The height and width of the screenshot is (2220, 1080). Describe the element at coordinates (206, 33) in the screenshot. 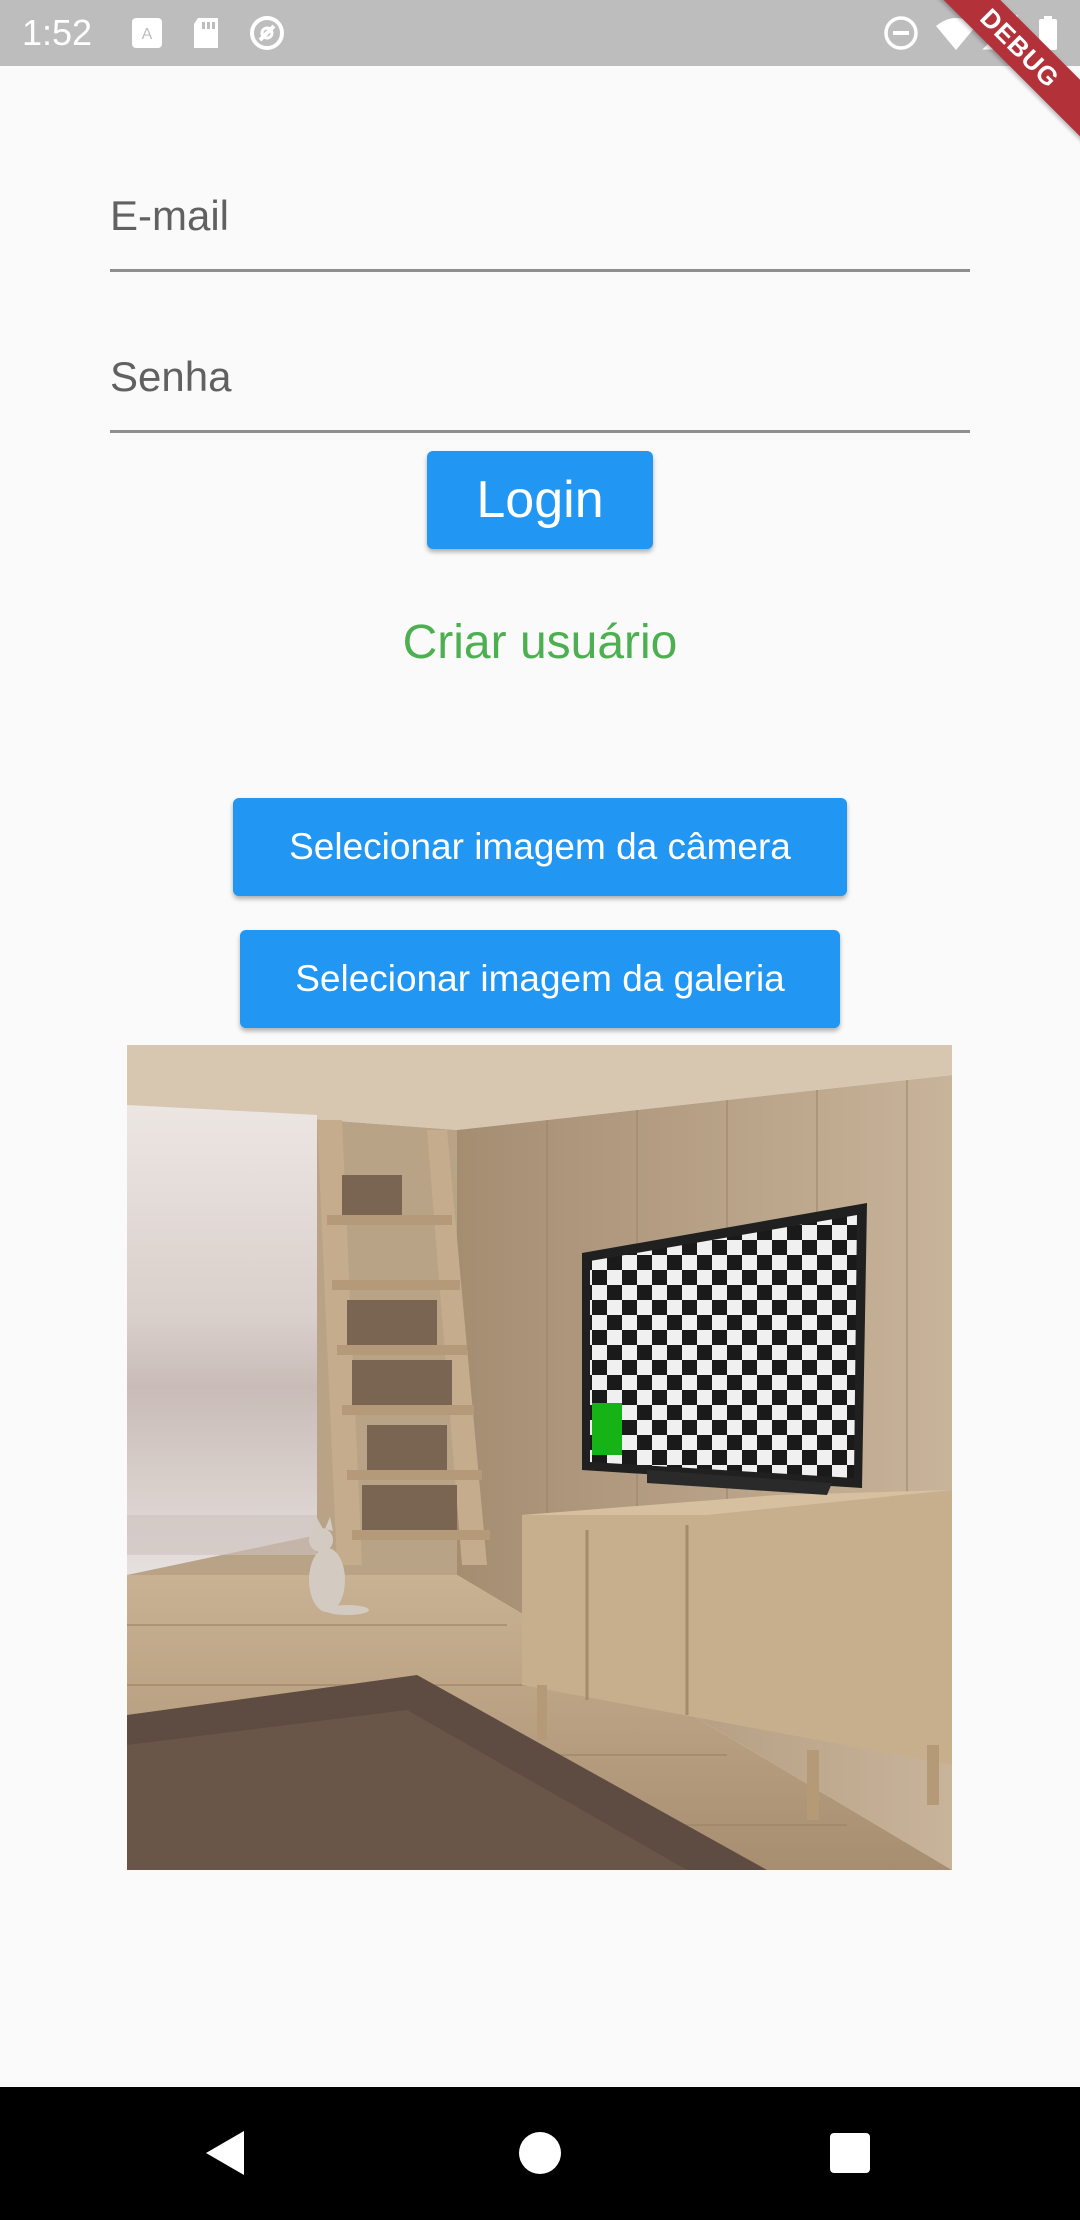

I see `sd-card-icon` at that location.